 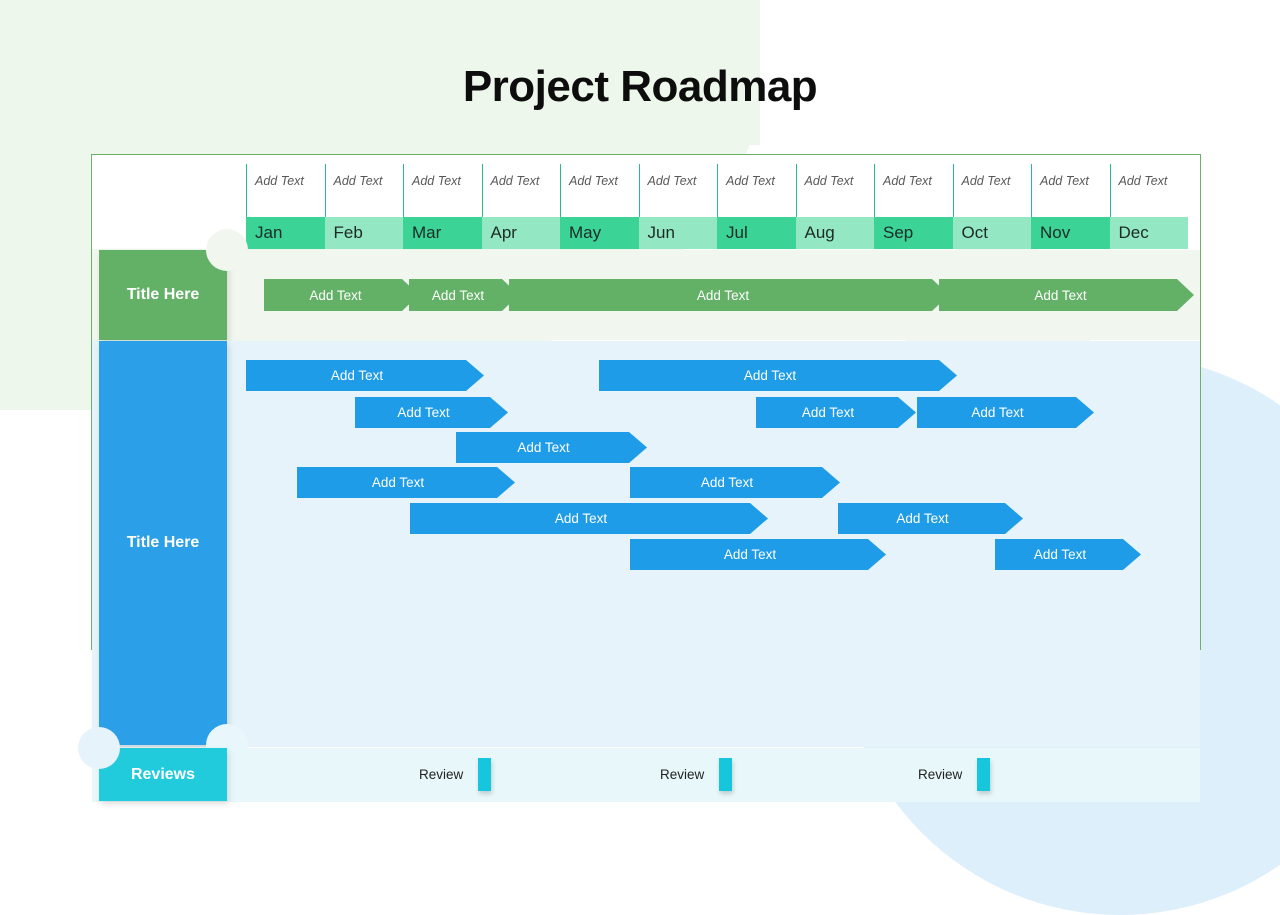 I want to click on timeline-month-feb: Add Text Feb, so click(x=363, y=202).